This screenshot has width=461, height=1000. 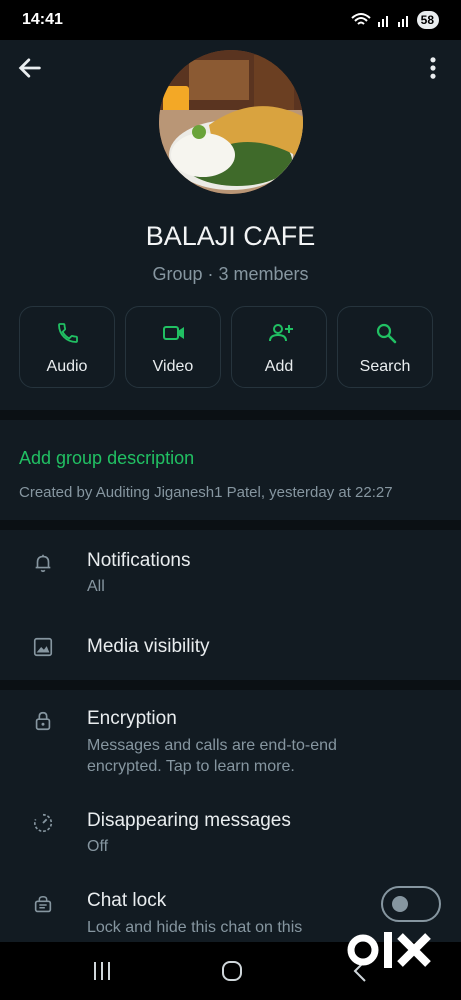 I want to click on add-member-button: Add, so click(x=279, y=347).